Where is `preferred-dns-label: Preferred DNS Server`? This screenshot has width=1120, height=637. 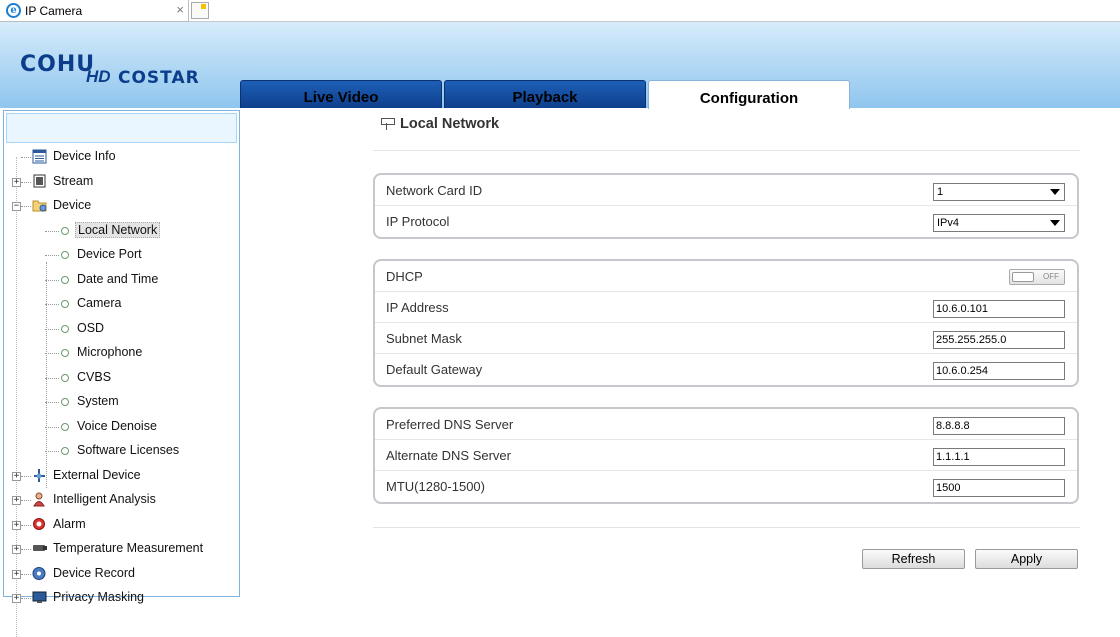
preferred-dns-label: Preferred DNS Server is located at coordinates (450, 424).